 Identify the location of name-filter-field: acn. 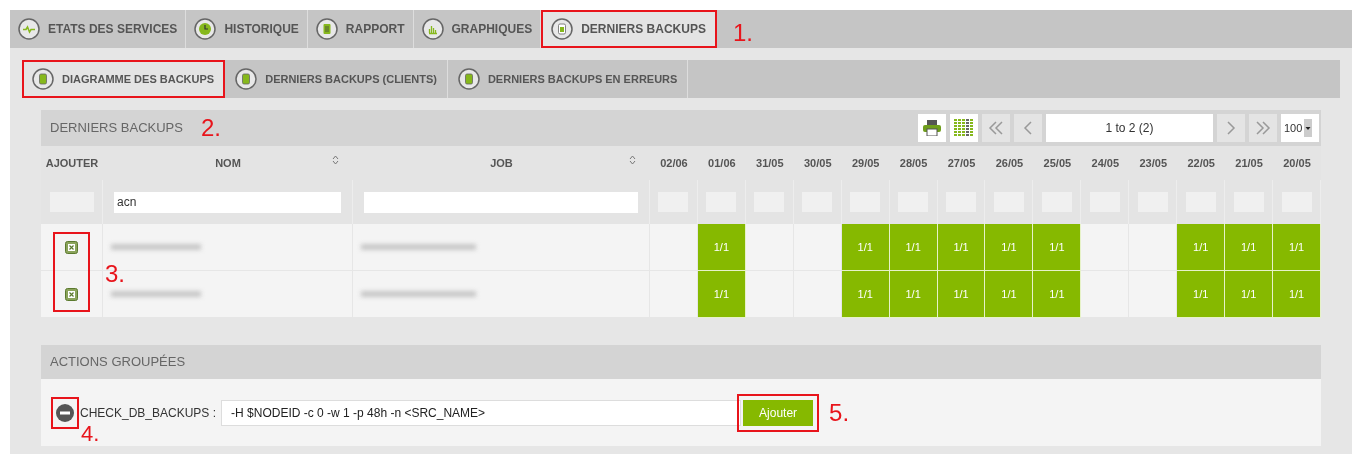
(227, 202).